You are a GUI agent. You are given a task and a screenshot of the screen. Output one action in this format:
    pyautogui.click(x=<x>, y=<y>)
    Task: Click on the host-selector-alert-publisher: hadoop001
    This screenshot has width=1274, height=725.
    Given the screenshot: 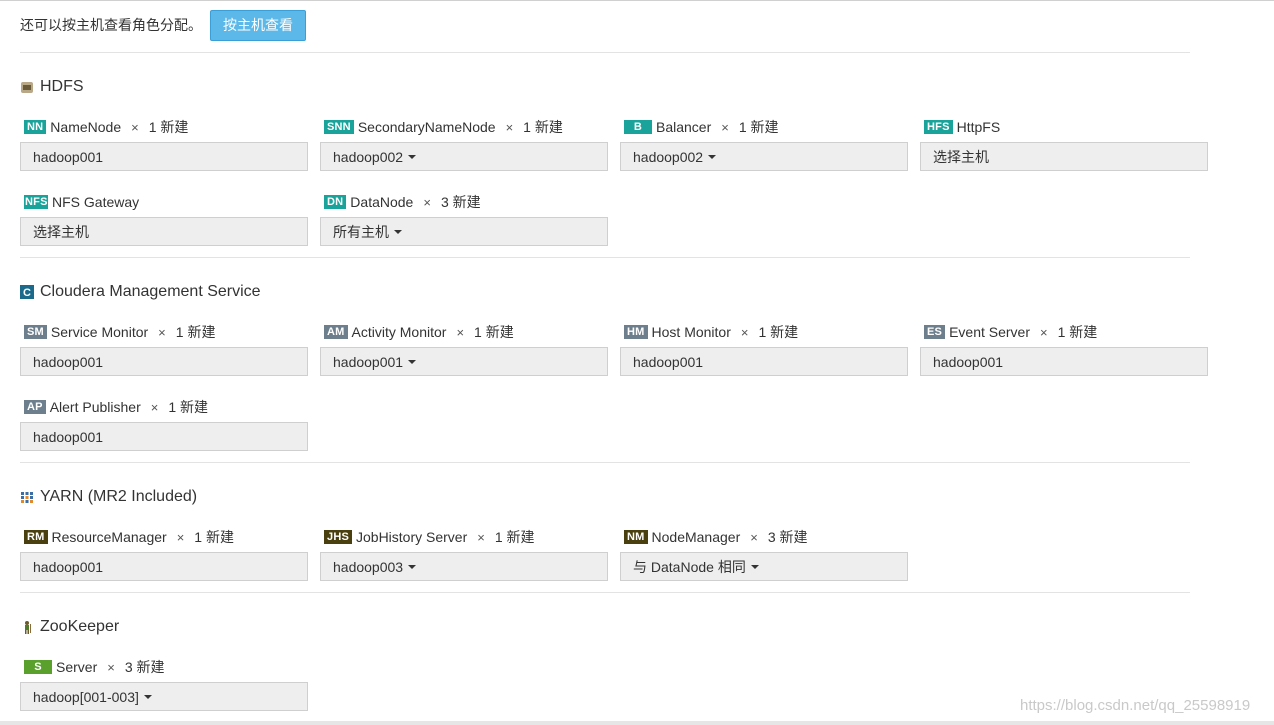 What is the action you would take?
    pyautogui.click(x=164, y=436)
    